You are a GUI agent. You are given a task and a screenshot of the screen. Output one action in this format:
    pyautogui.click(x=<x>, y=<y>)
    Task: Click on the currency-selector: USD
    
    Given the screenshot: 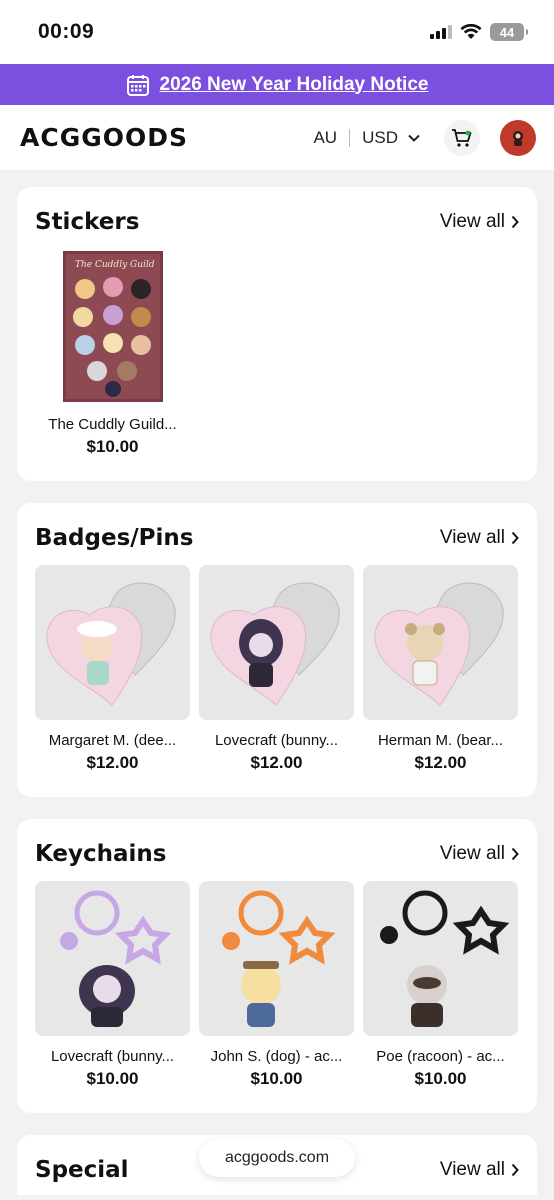 What is the action you would take?
    pyautogui.click(x=391, y=138)
    